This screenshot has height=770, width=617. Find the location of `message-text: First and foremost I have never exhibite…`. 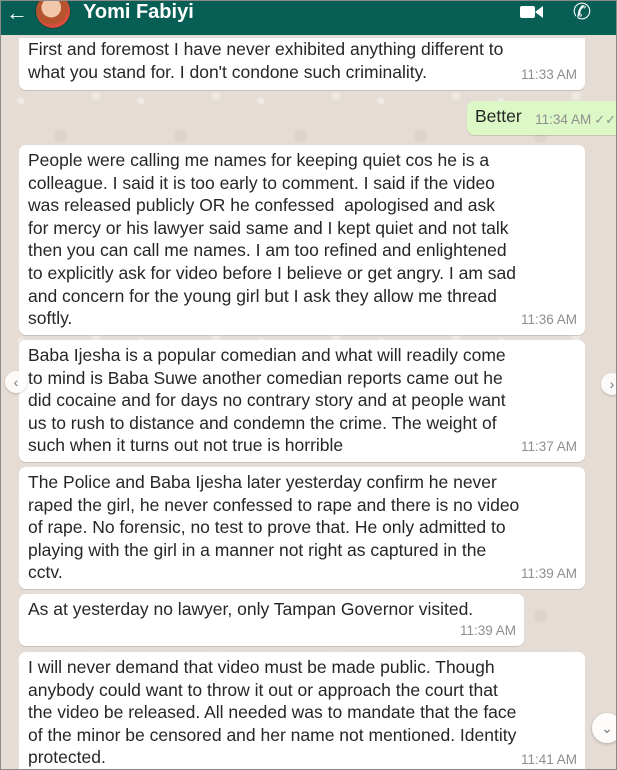

message-text: First and foremost I have never exhibite… is located at coordinates (266, 60).